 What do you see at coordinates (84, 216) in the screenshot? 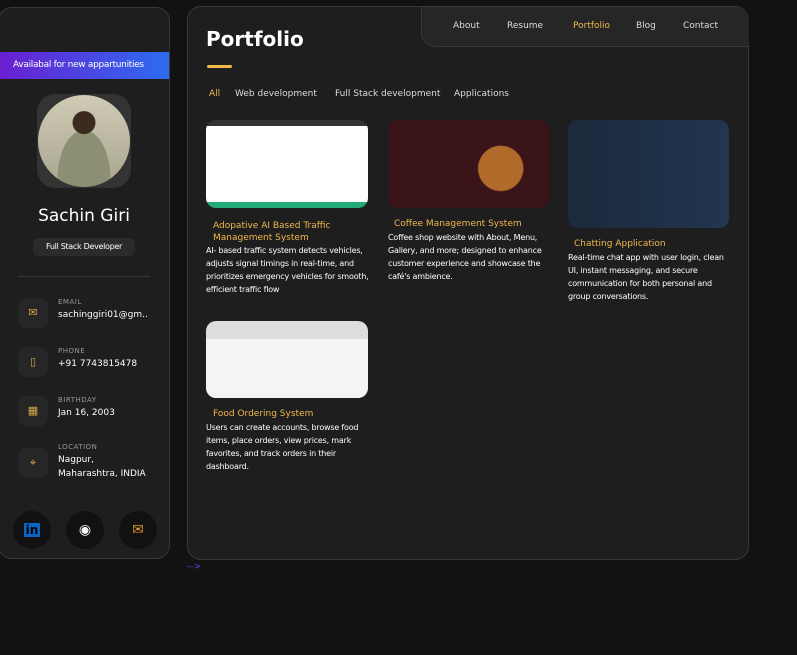
I see `profile-name: Sachin Giri` at bounding box center [84, 216].